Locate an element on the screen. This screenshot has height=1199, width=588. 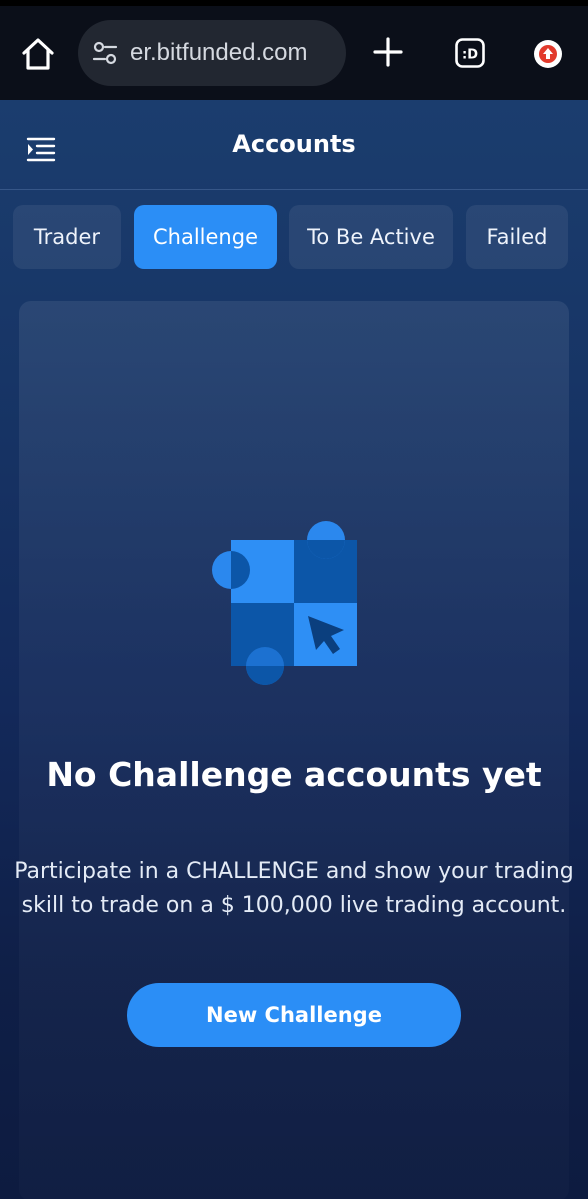
tab-label: Trader is located at coordinates (67, 237).